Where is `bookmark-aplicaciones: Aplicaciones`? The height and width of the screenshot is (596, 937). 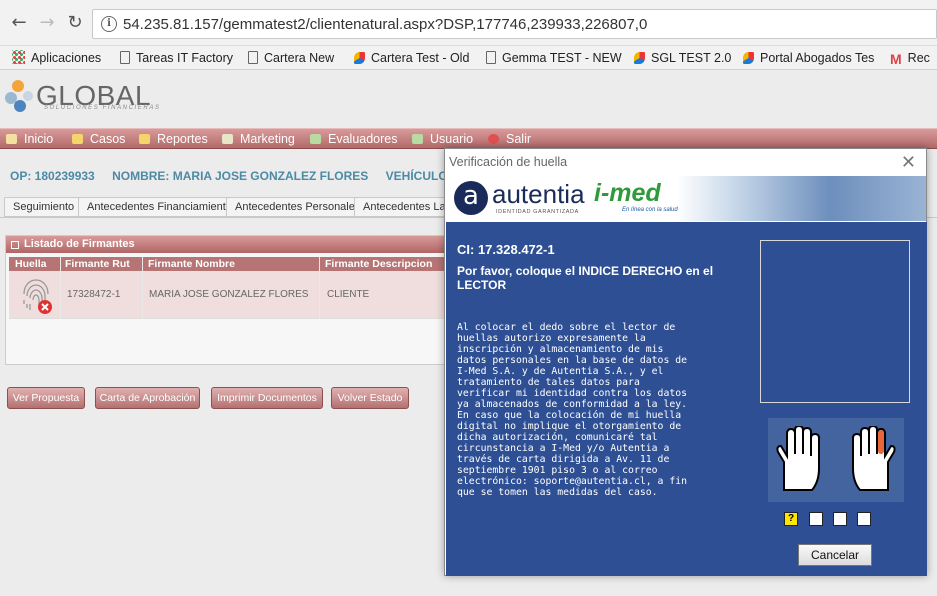 bookmark-aplicaciones: Aplicaciones is located at coordinates (56, 58).